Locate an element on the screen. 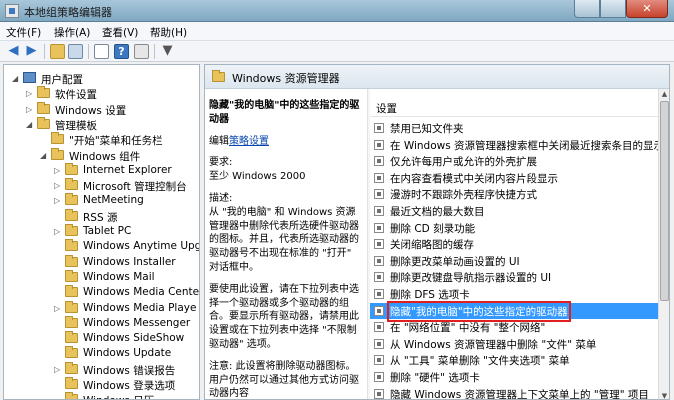  minimize-button is located at coordinates (587, 9).